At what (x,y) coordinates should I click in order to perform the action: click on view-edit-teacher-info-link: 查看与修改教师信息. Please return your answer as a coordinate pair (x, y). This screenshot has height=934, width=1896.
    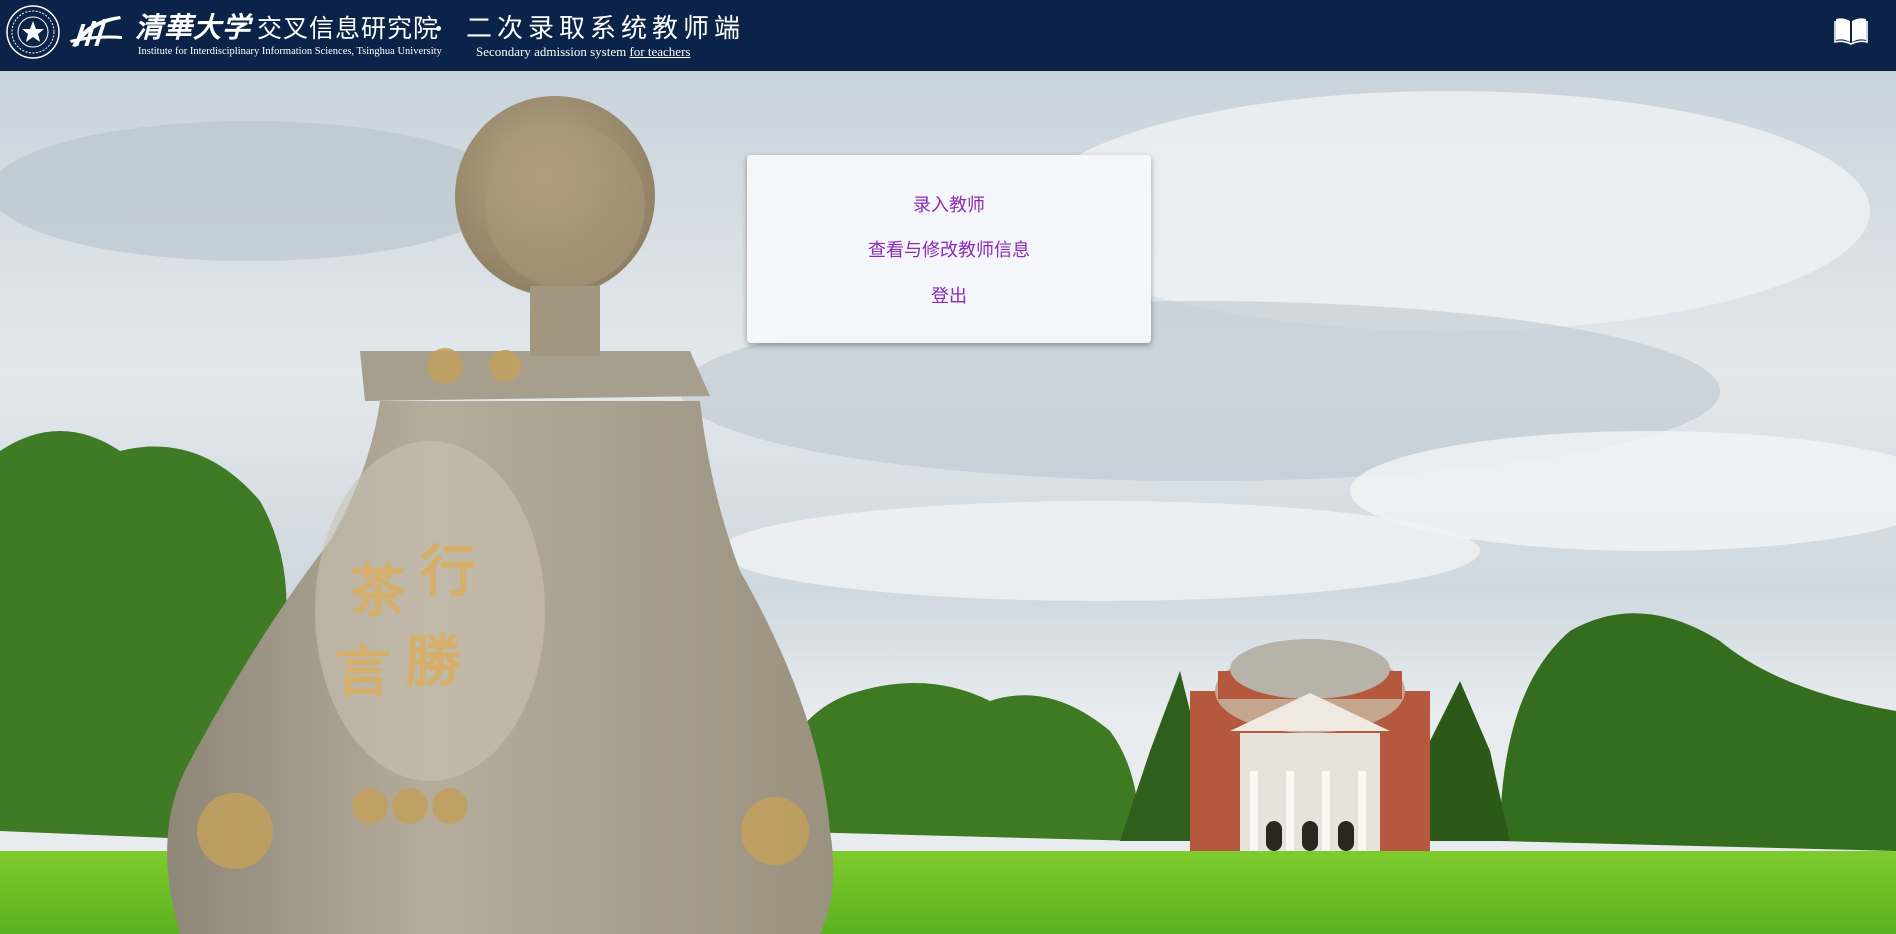
    Looking at the image, I should click on (949, 249).